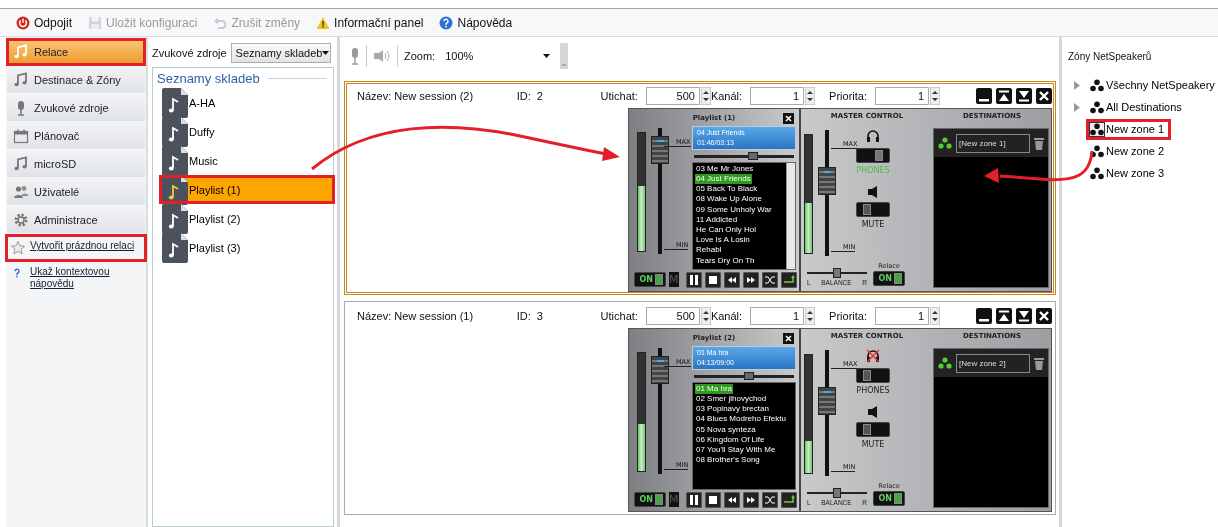  What do you see at coordinates (76, 192) in the screenshot?
I see `nav-item: Uživatelé` at bounding box center [76, 192].